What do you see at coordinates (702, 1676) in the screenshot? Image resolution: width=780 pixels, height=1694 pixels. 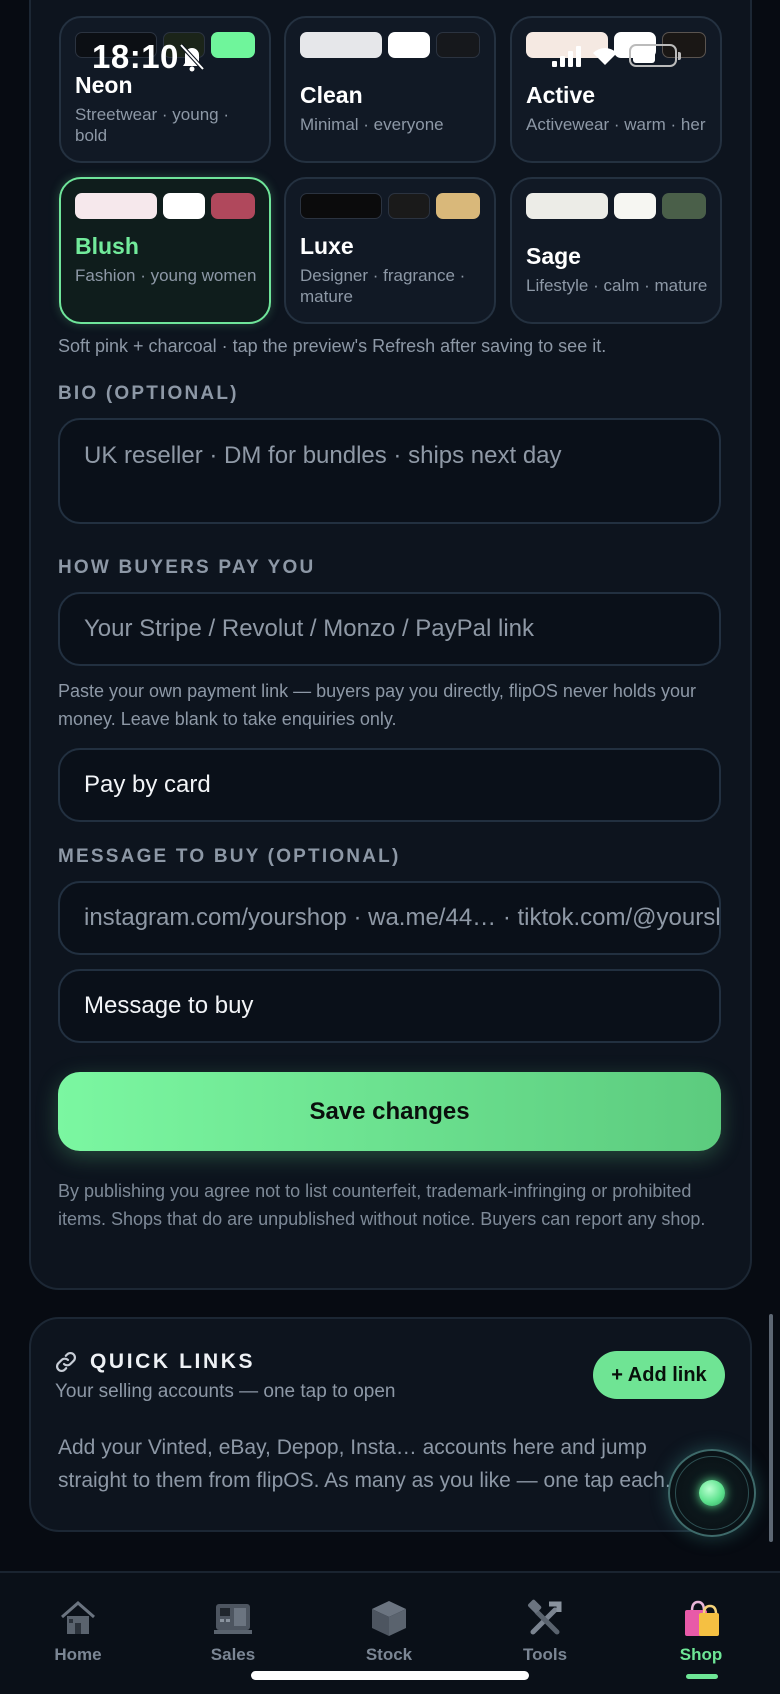 I see `active-tab-indicator` at bounding box center [702, 1676].